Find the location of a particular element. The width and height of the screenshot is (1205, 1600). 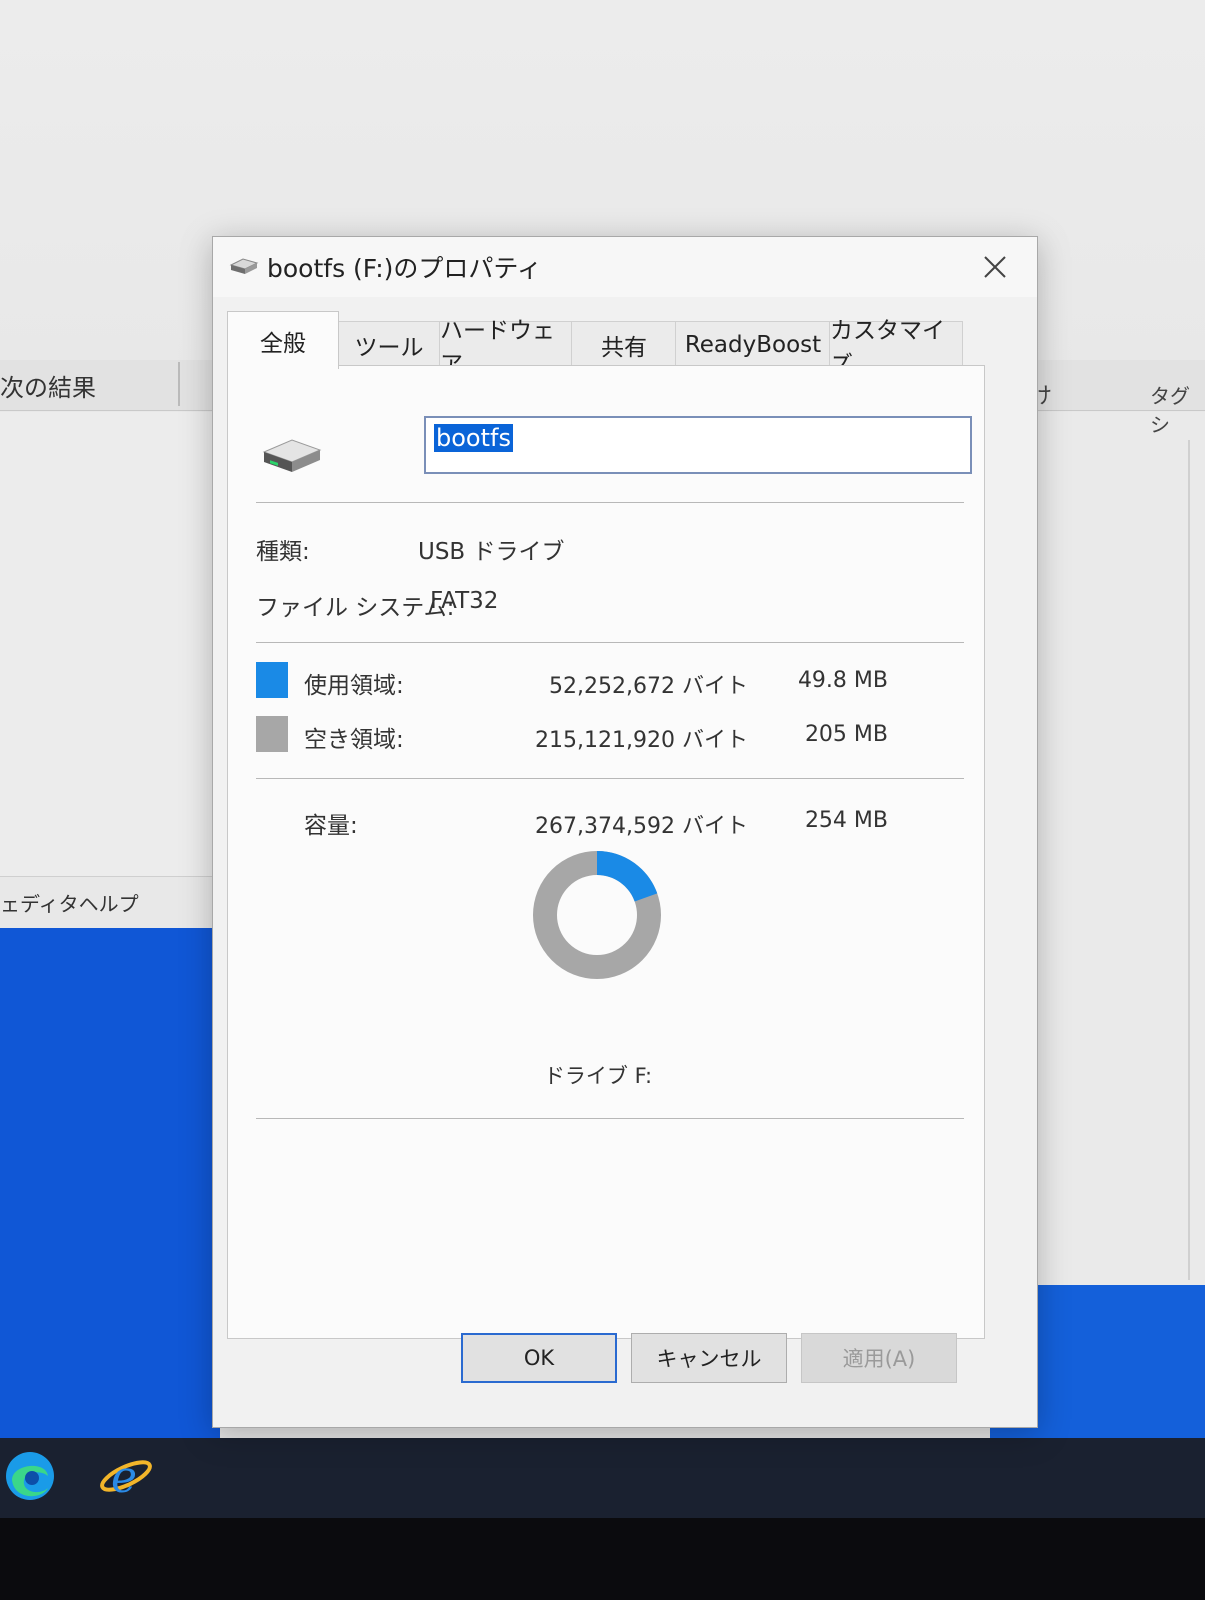

svg-text: e is located at coordinates (124, 1477).